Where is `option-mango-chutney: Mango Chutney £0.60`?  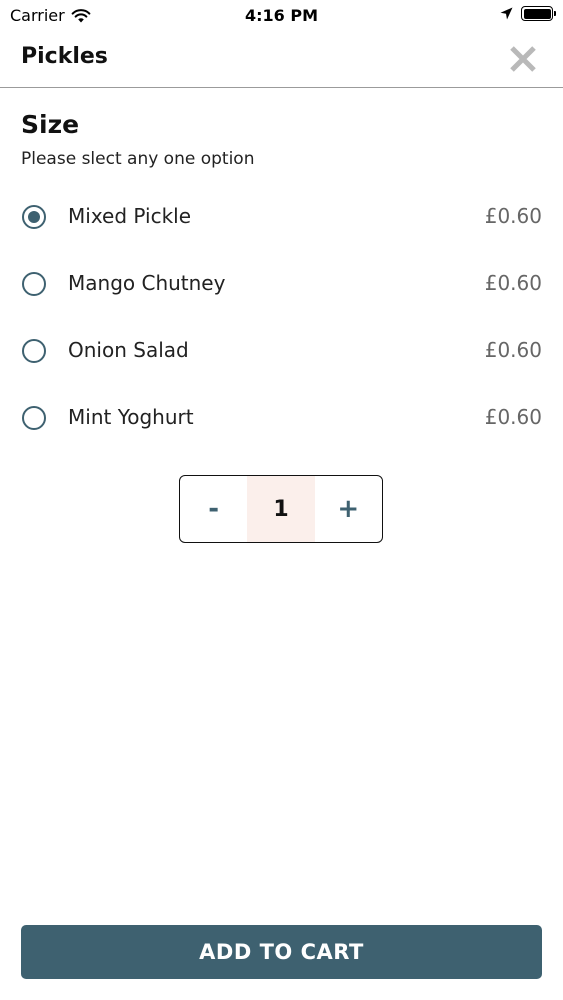 option-mango-chutney: Mango Chutney £0.60 is located at coordinates (281, 284).